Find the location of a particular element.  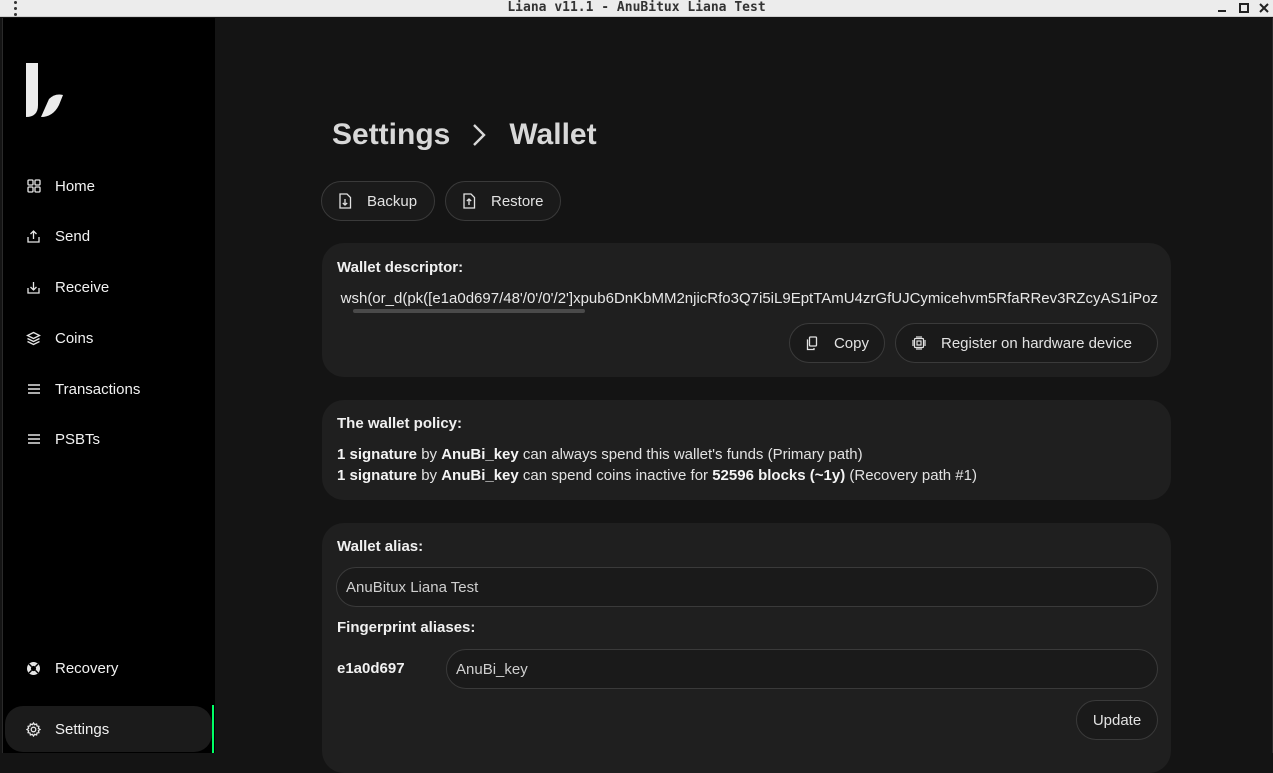

sidebar-item-label: PSBTs is located at coordinates (78, 439).